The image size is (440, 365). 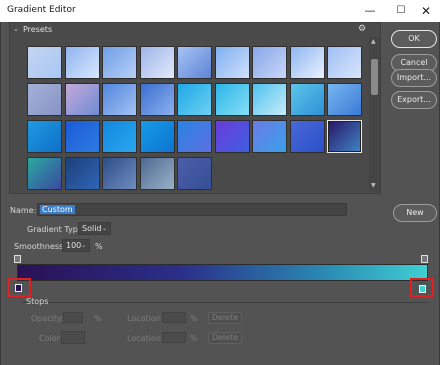 I want to click on delete-color-stop-button: Delete, so click(x=225, y=338).